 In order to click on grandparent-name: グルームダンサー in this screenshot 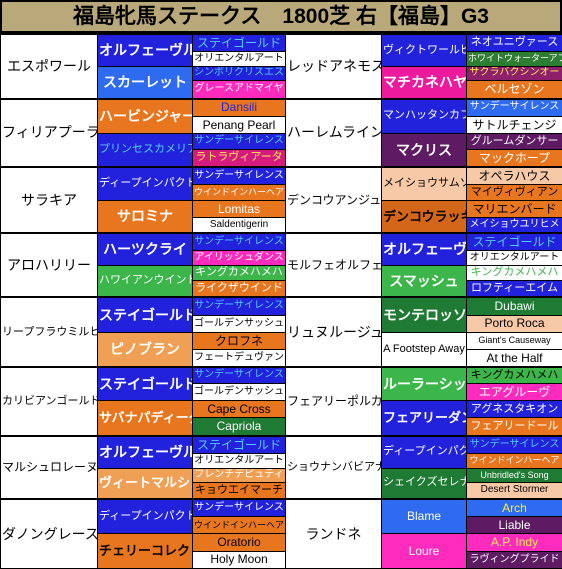, I will do `click(514, 141)`.